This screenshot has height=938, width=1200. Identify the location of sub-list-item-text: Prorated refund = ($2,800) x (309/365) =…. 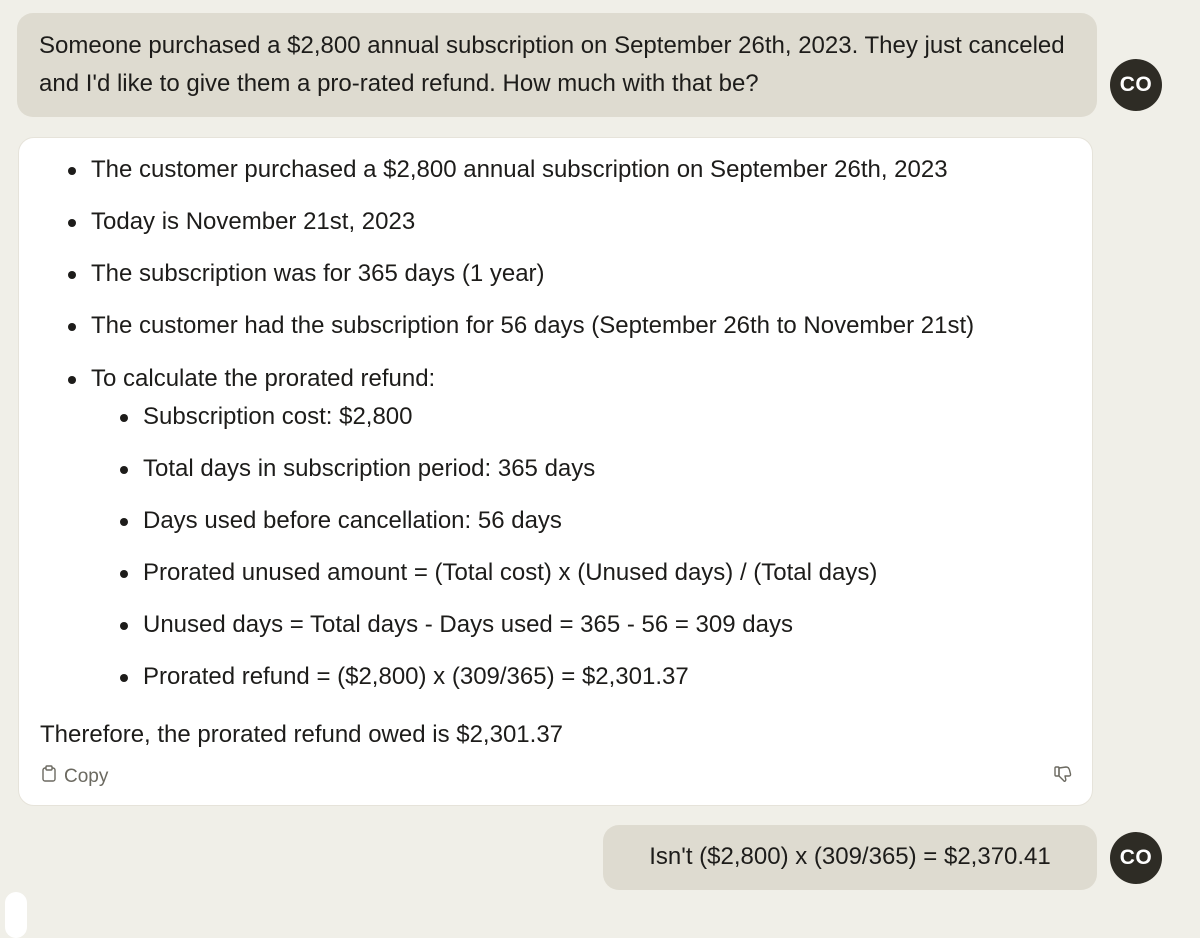
(416, 676).